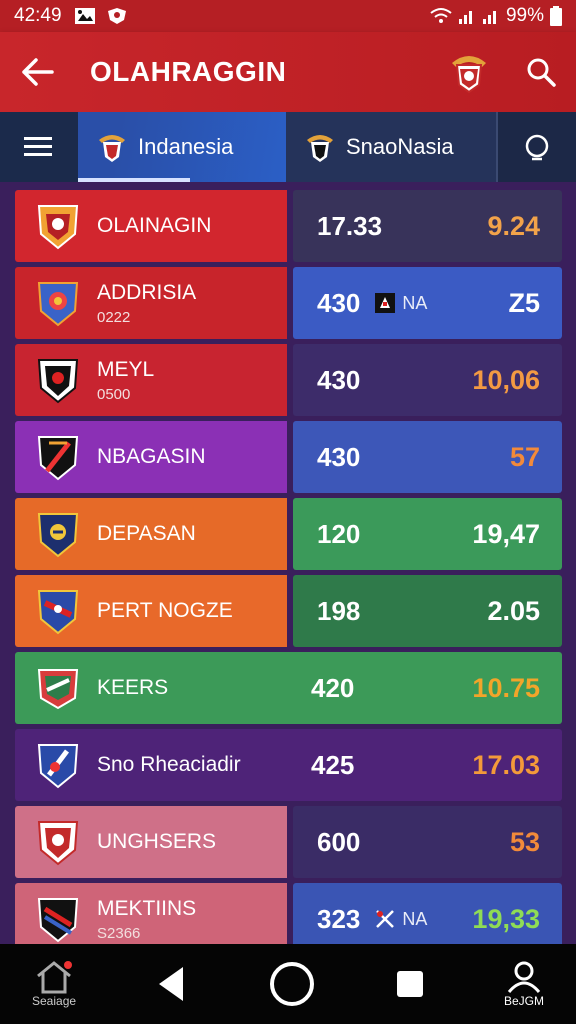  What do you see at coordinates (154, 225) in the screenshot?
I see `team-name: OLAINAGIN` at bounding box center [154, 225].